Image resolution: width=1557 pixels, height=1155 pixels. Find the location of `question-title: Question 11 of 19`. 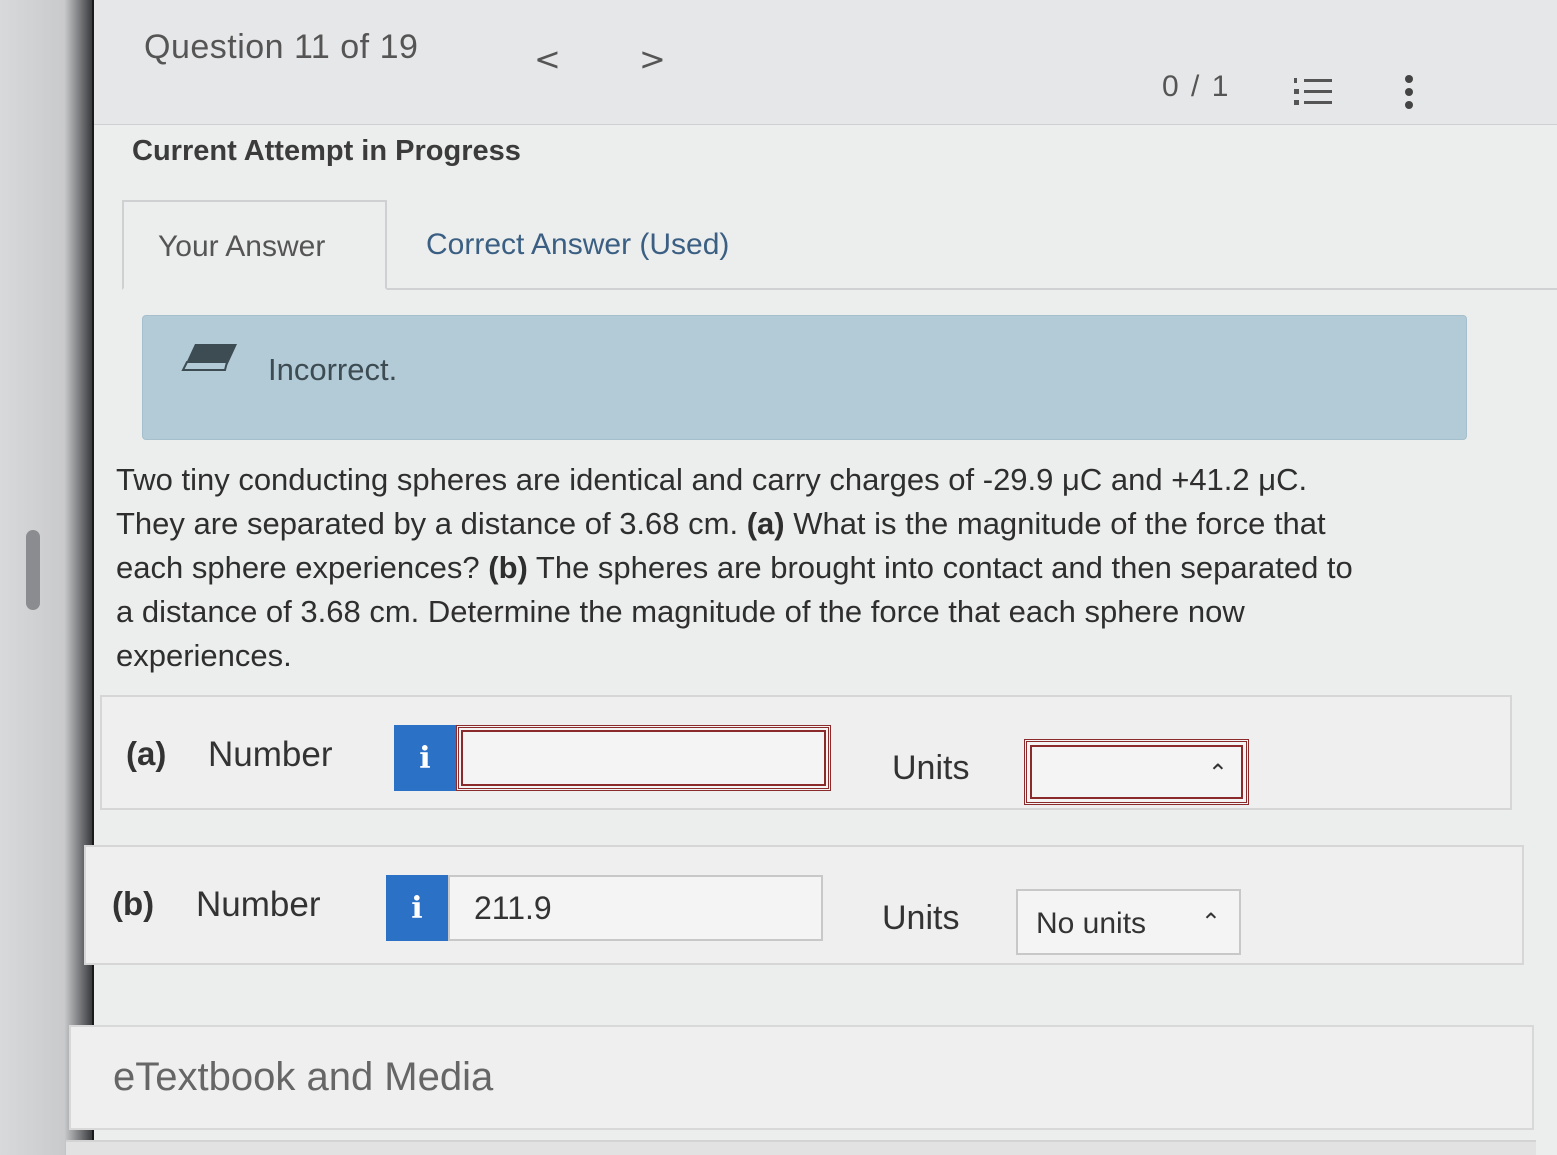

question-title: Question 11 of 19 is located at coordinates (281, 47).